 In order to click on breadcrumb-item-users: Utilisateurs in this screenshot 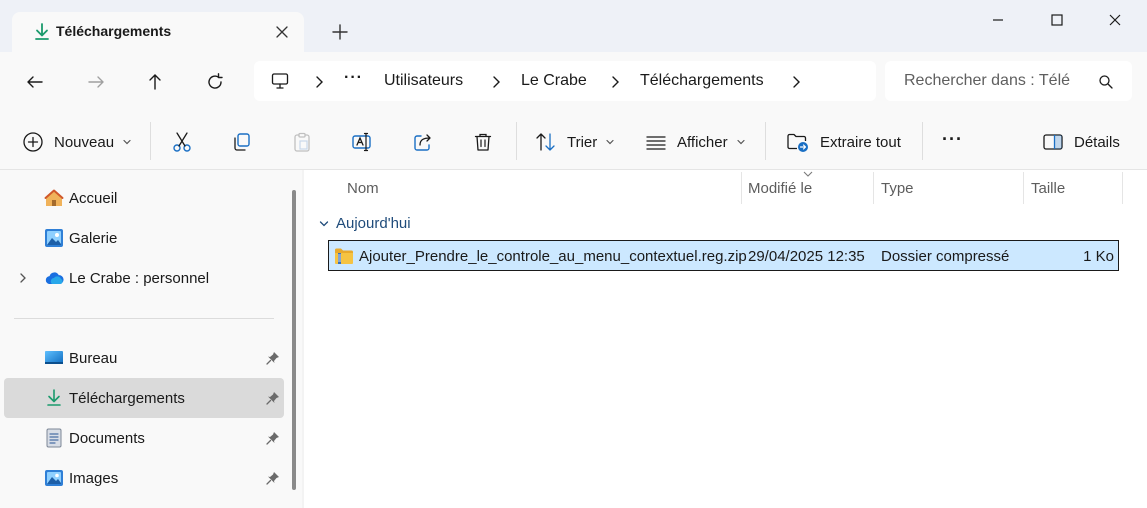, I will do `click(423, 81)`.